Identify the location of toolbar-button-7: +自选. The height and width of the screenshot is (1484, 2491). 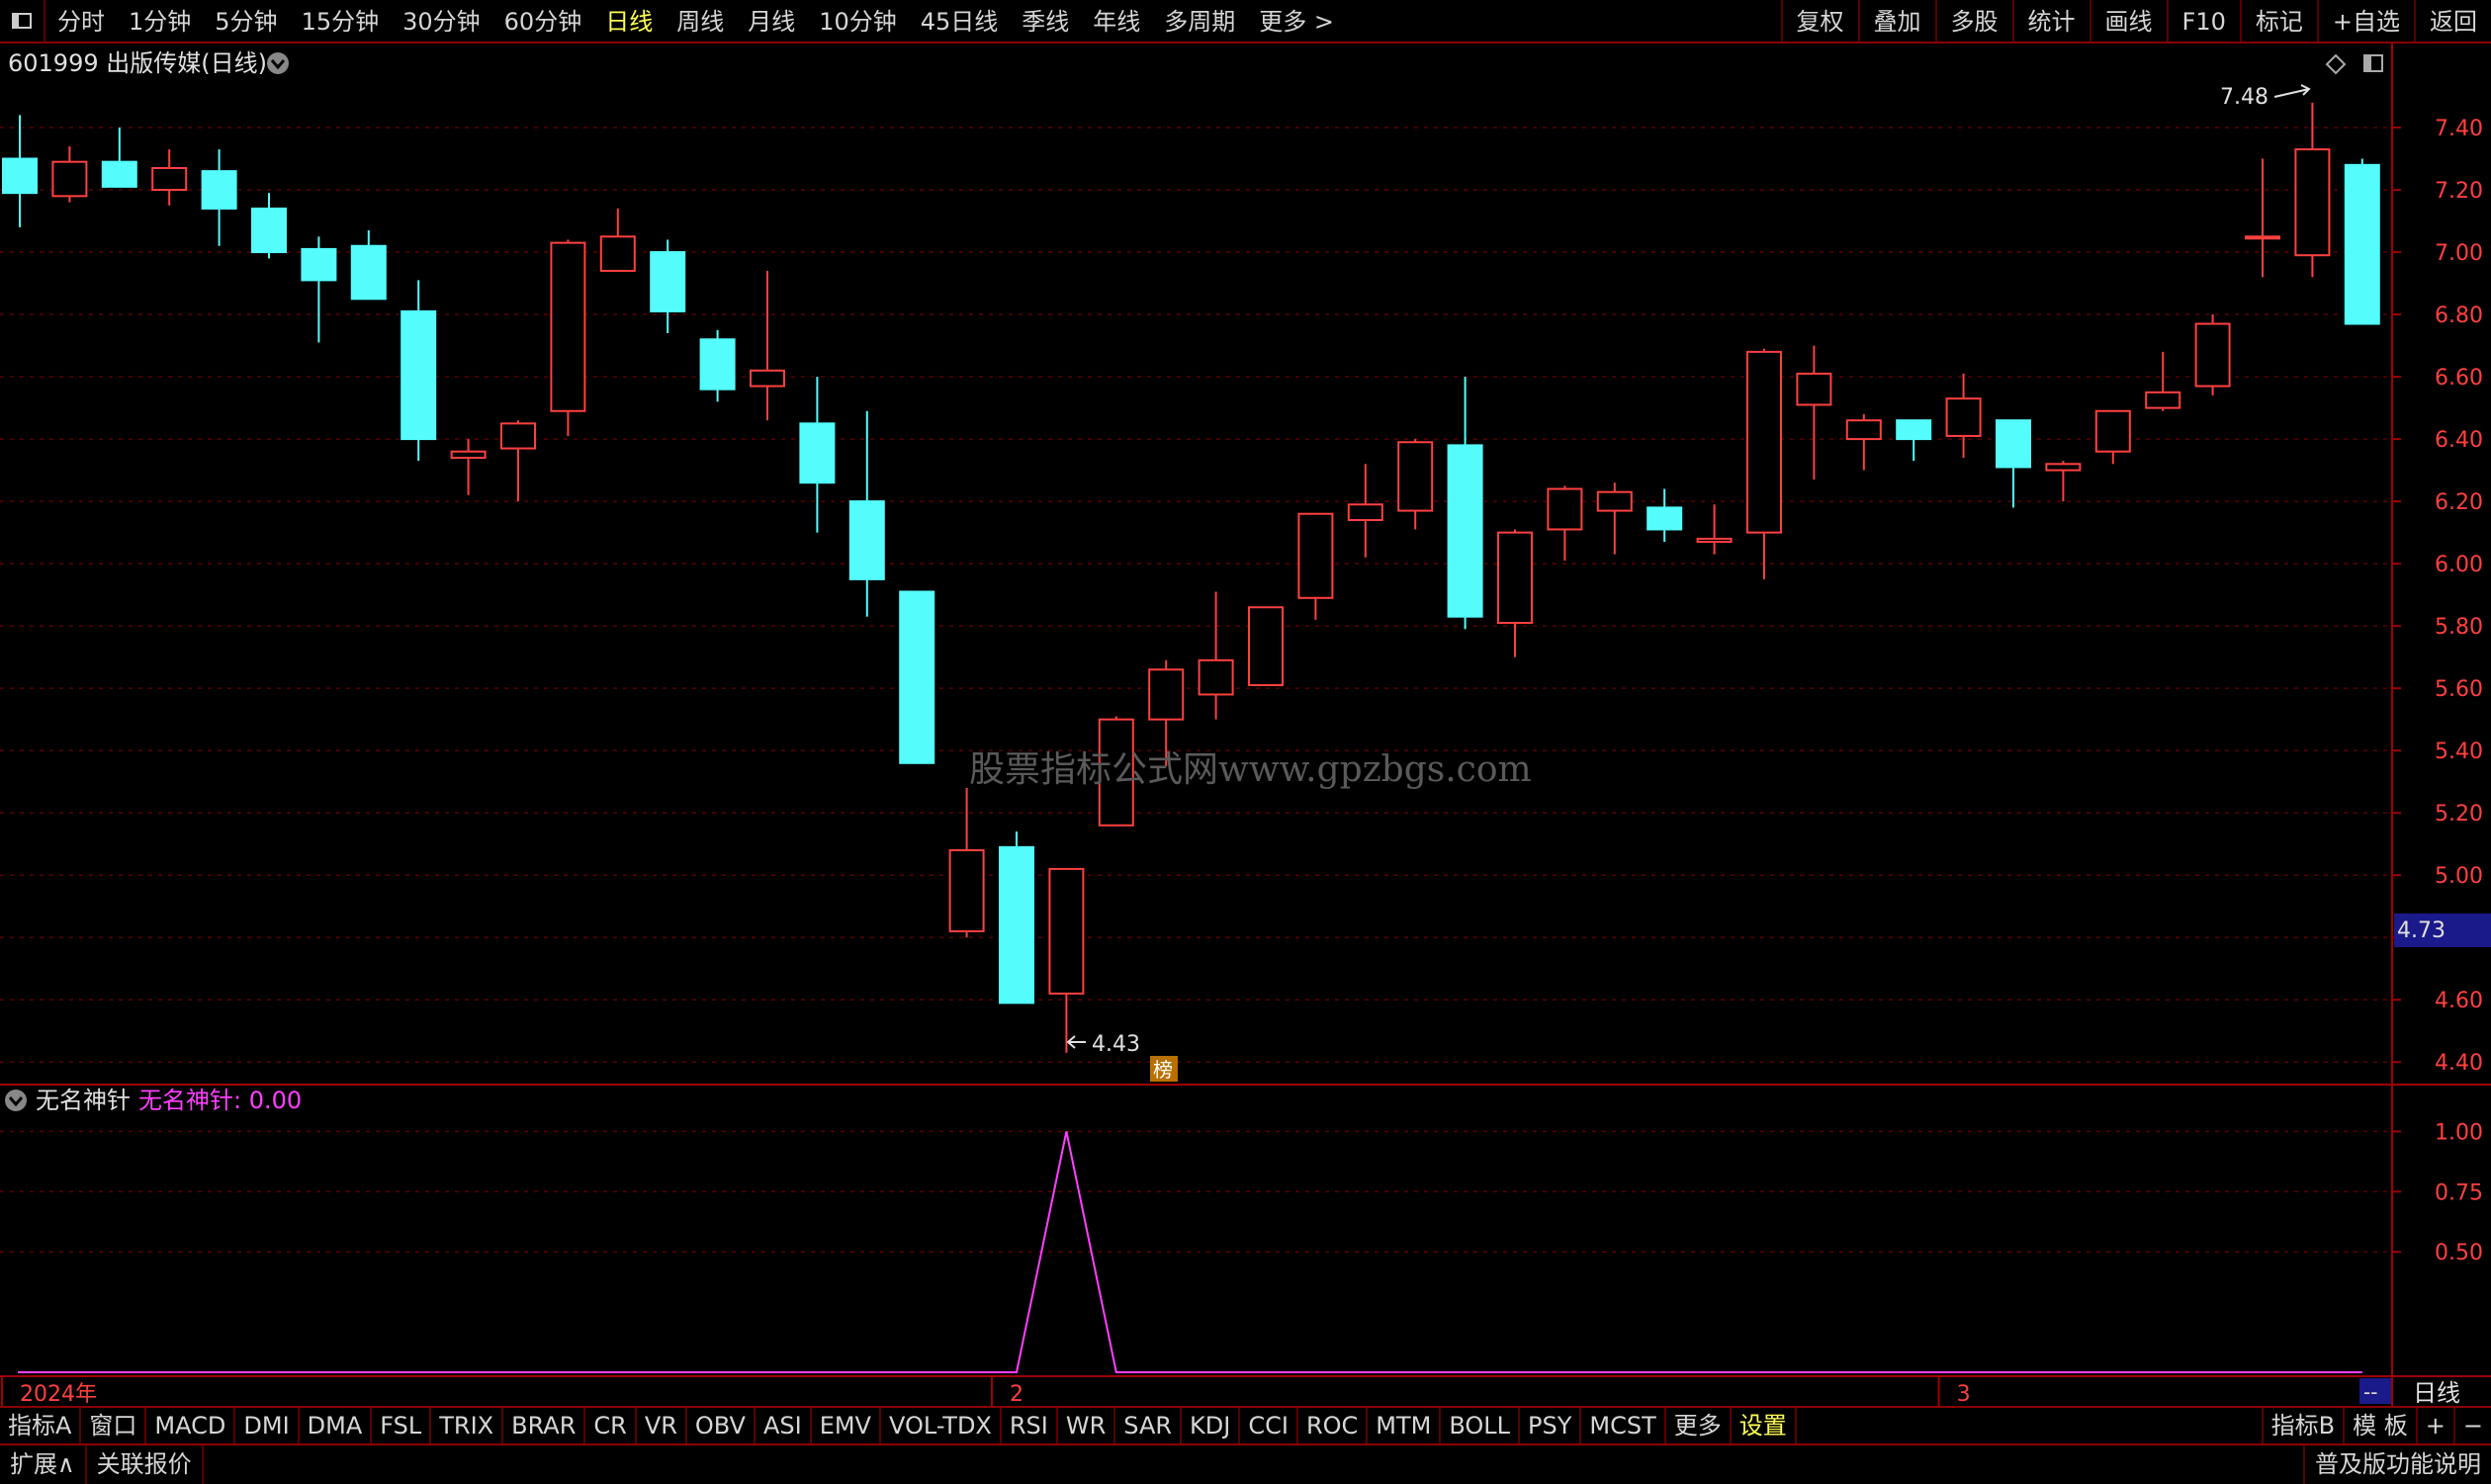
(2365, 21).